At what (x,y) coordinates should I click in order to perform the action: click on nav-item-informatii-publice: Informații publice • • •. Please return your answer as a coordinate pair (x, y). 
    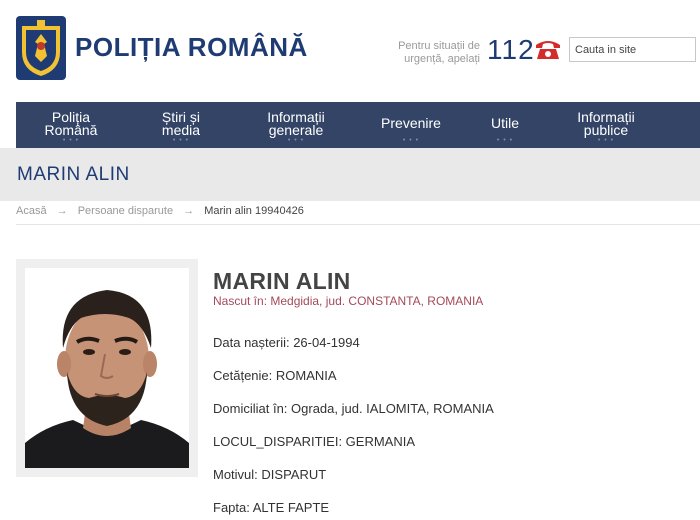
    Looking at the image, I should click on (606, 125).